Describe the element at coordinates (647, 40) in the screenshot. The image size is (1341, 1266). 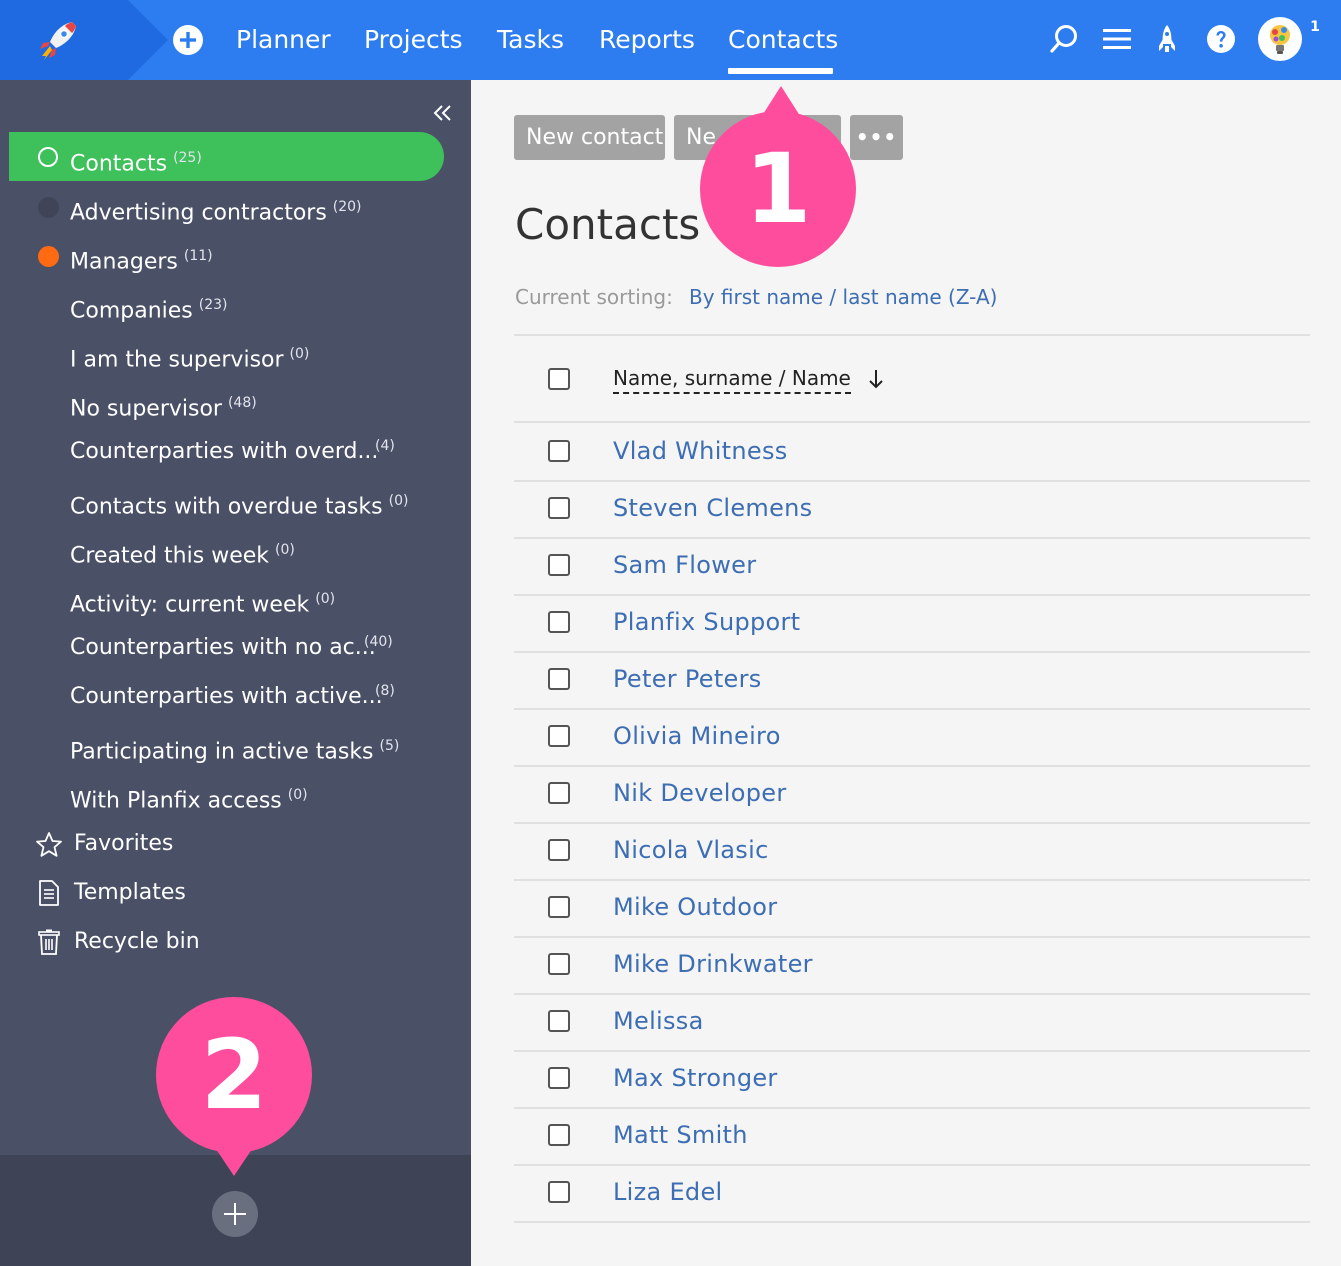
I see `nav-reports: Reports` at that location.